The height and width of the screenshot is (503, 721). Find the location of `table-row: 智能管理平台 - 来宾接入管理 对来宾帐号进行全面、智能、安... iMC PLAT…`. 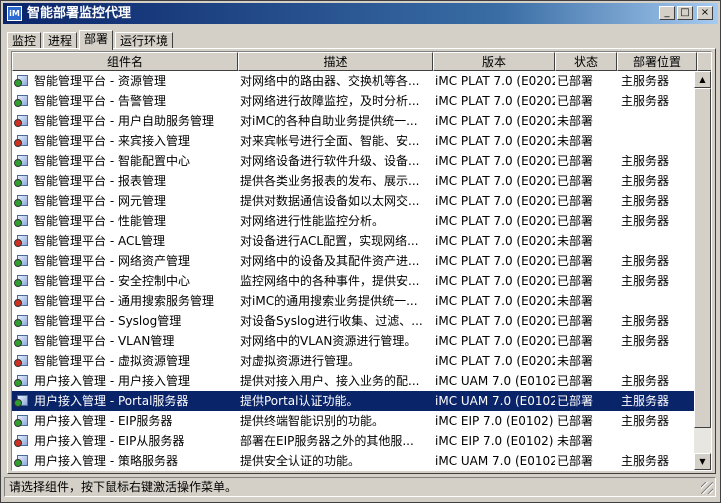

table-row: 智能管理平台 - 来宾接入管理 对来宾帐号进行全面、智能、安... iMC PLAT… is located at coordinates (353, 141).